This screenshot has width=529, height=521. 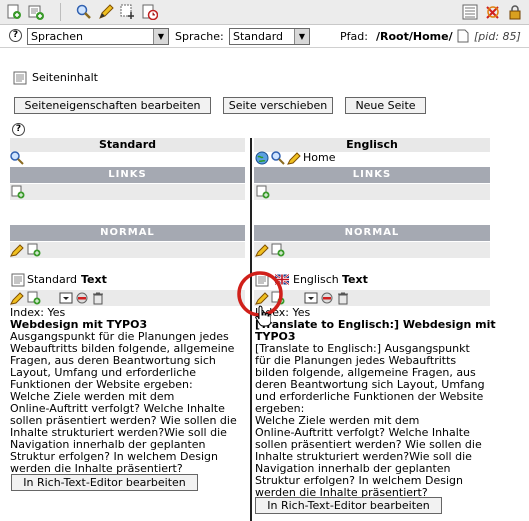 What do you see at coordinates (52, 279) in the screenshot?
I see `left-element-language: Standard` at bounding box center [52, 279].